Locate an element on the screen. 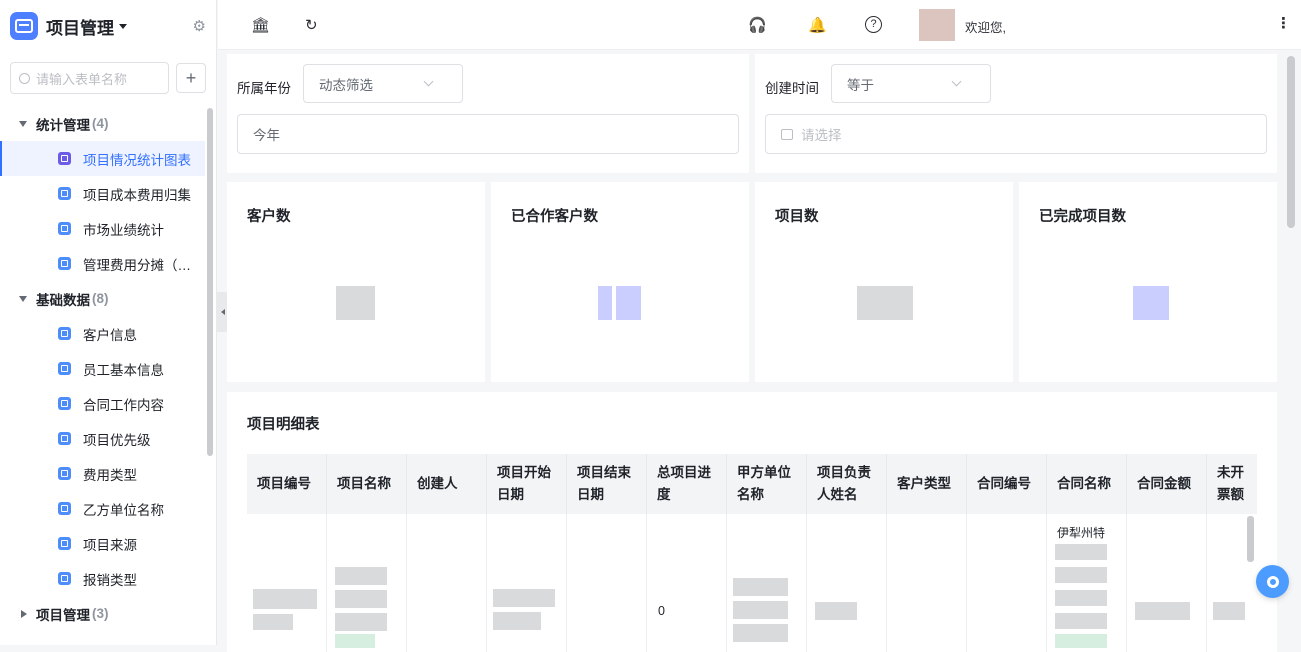  caret-right-icon is located at coordinates (24, 613).